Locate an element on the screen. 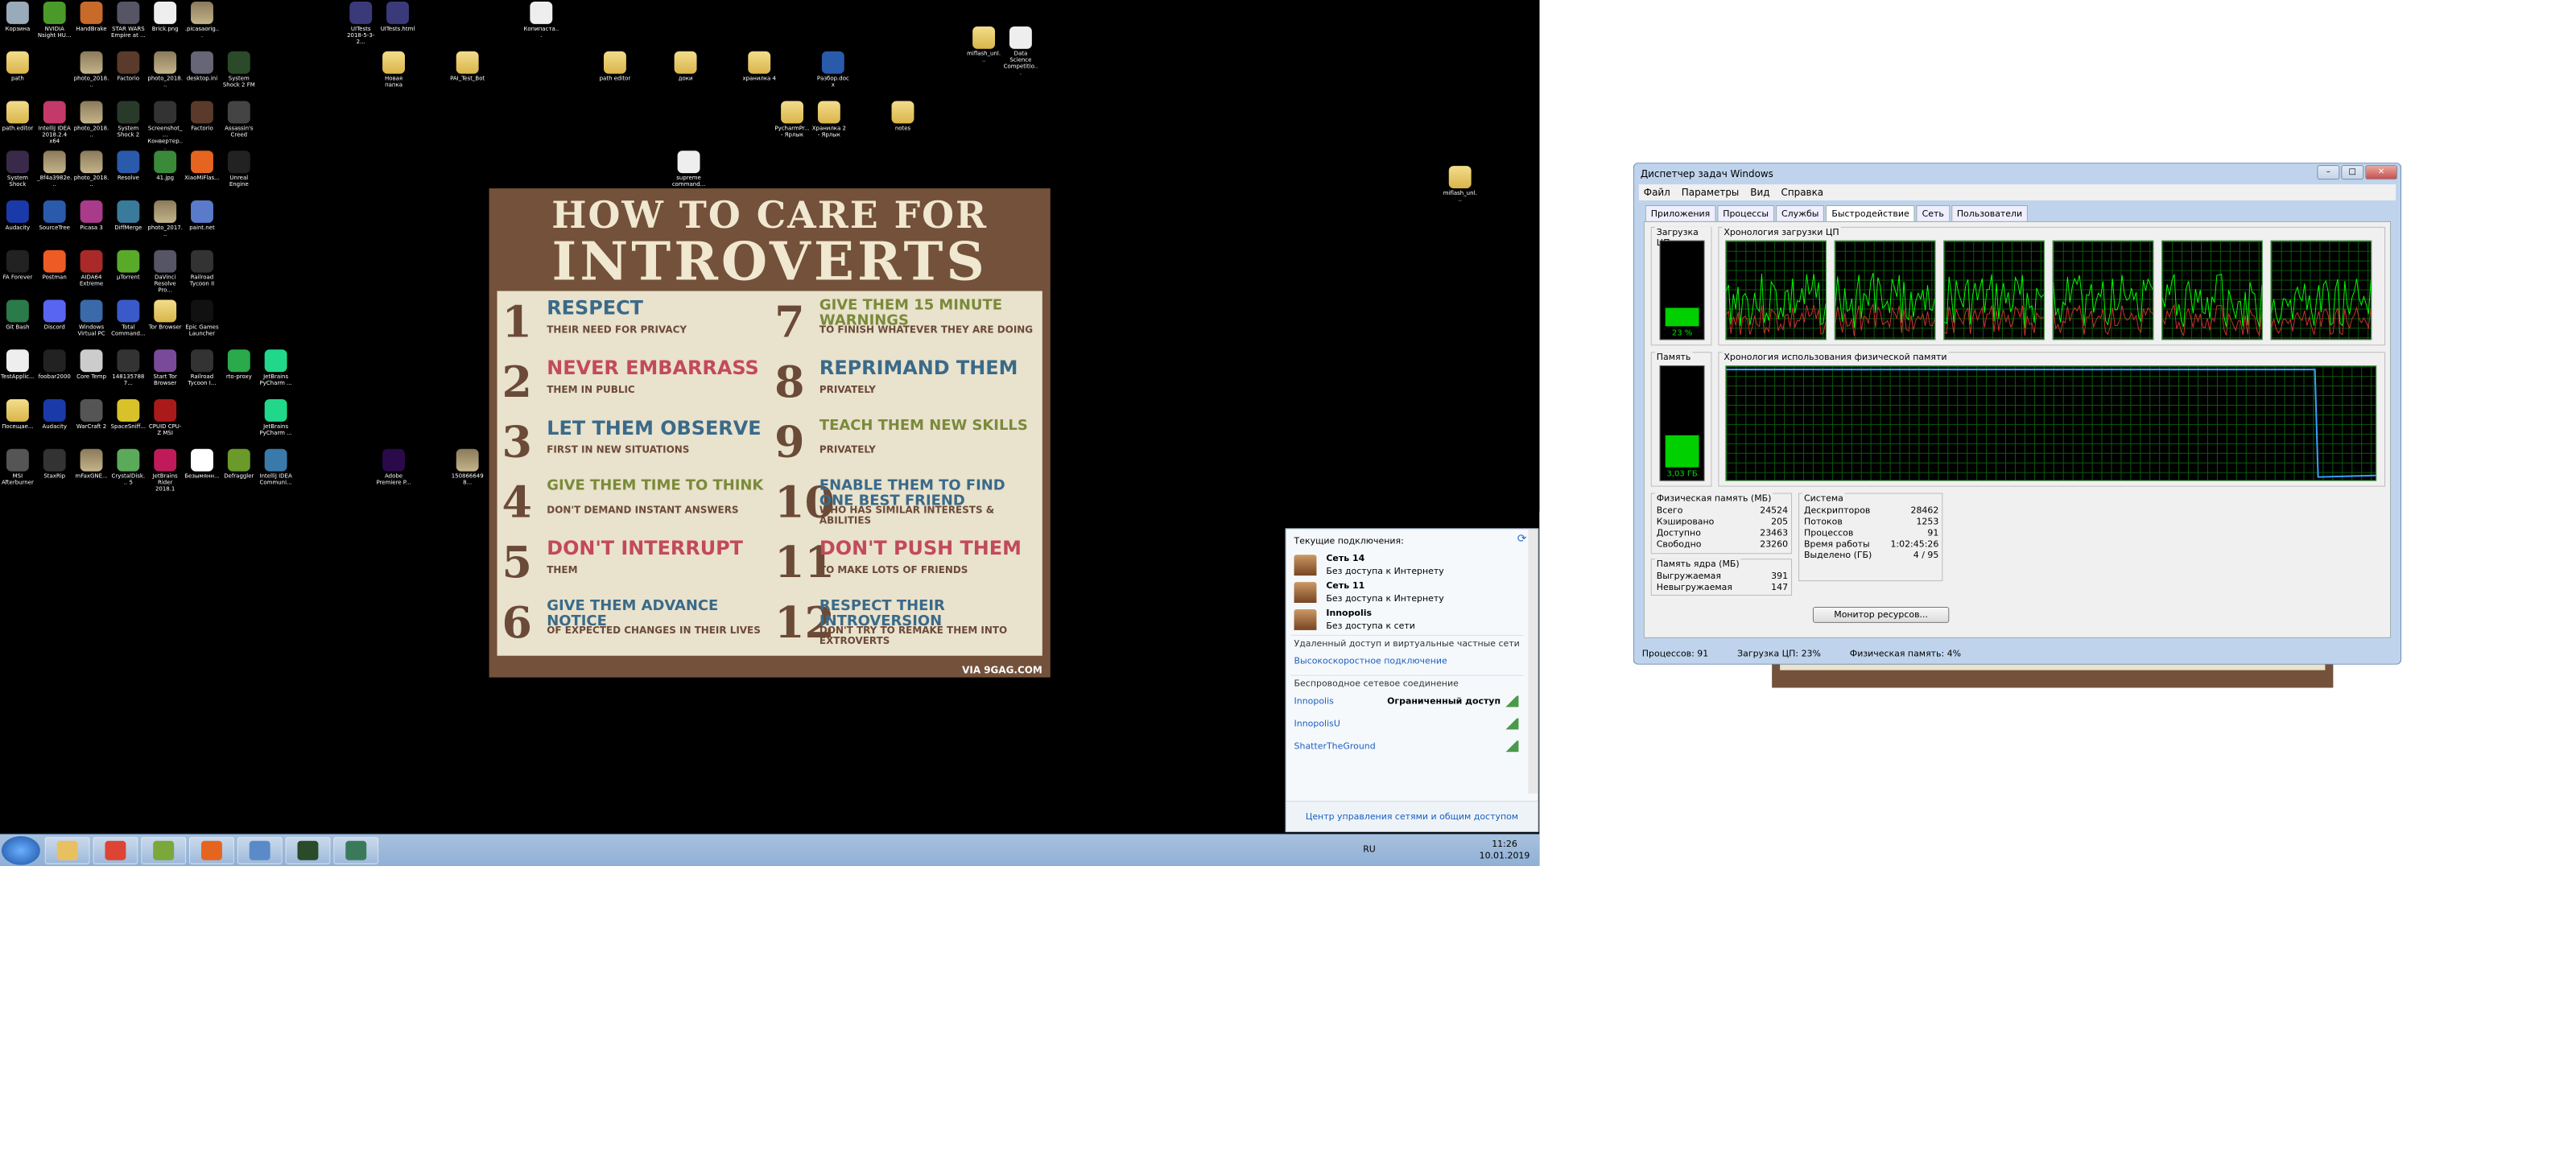 Image resolution: width=2576 pixels, height=1159 pixels. desktop-icon: доки is located at coordinates (686, 75).